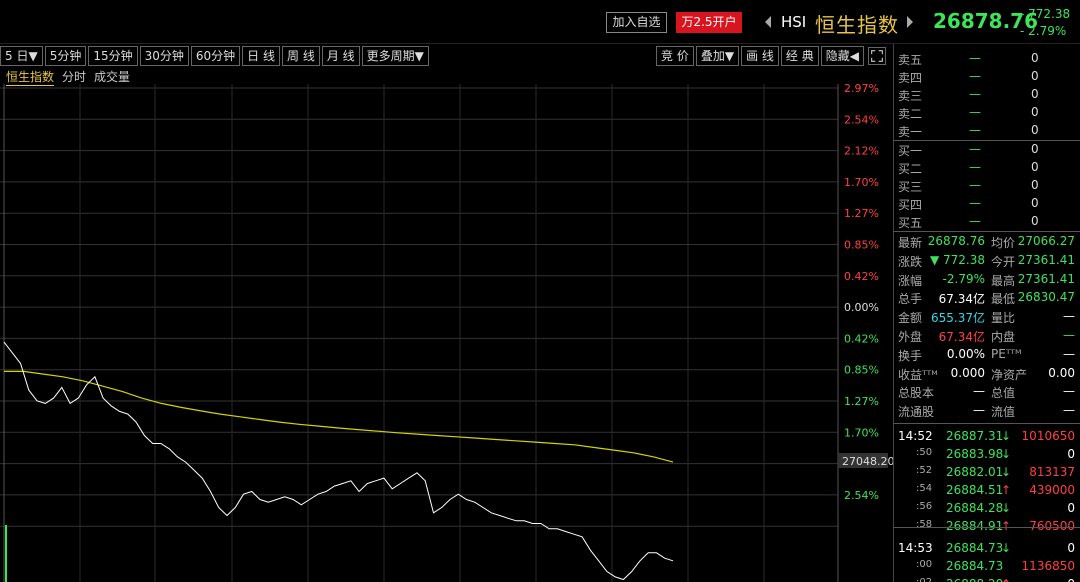 This screenshot has width=1080, height=582. I want to click on index-code: HSI, so click(794, 22).